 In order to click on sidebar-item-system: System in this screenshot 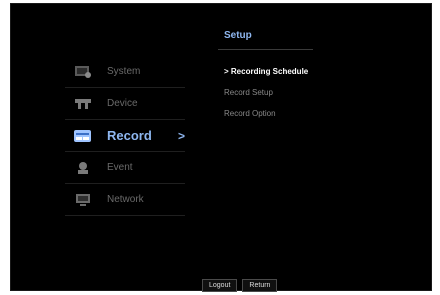, I will do `click(125, 72)`.